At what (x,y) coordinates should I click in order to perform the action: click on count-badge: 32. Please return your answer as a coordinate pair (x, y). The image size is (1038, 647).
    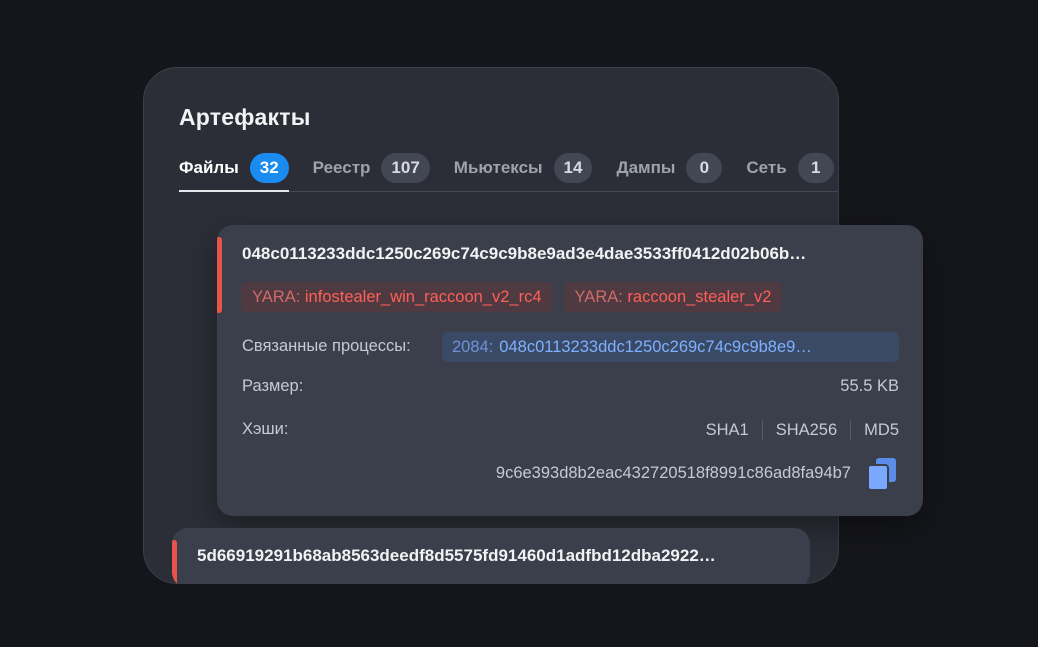
    Looking at the image, I should click on (269, 168).